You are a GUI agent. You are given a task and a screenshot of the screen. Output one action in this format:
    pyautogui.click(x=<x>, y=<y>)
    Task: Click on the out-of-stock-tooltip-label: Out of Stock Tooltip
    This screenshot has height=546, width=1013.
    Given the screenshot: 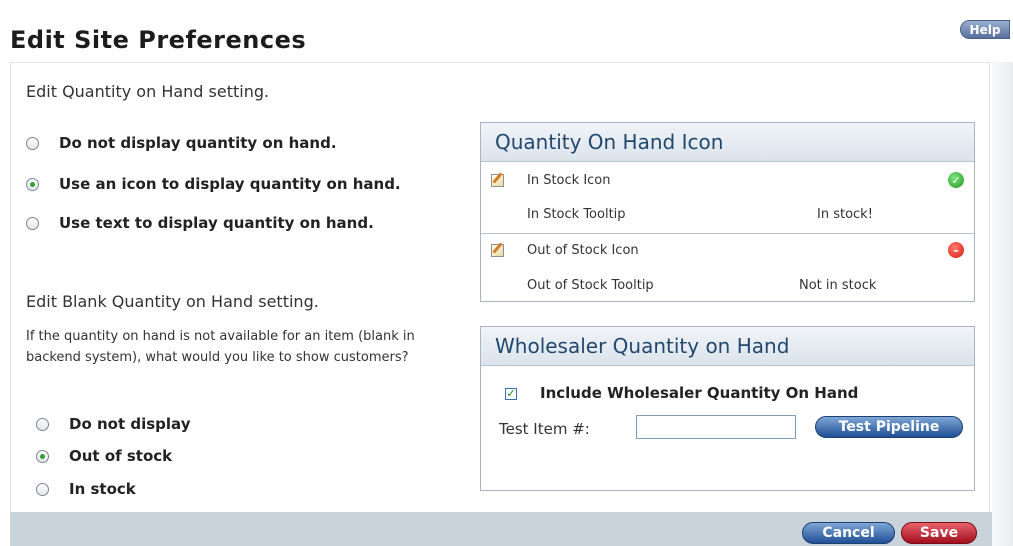 What is the action you would take?
    pyautogui.click(x=590, y=285)
    